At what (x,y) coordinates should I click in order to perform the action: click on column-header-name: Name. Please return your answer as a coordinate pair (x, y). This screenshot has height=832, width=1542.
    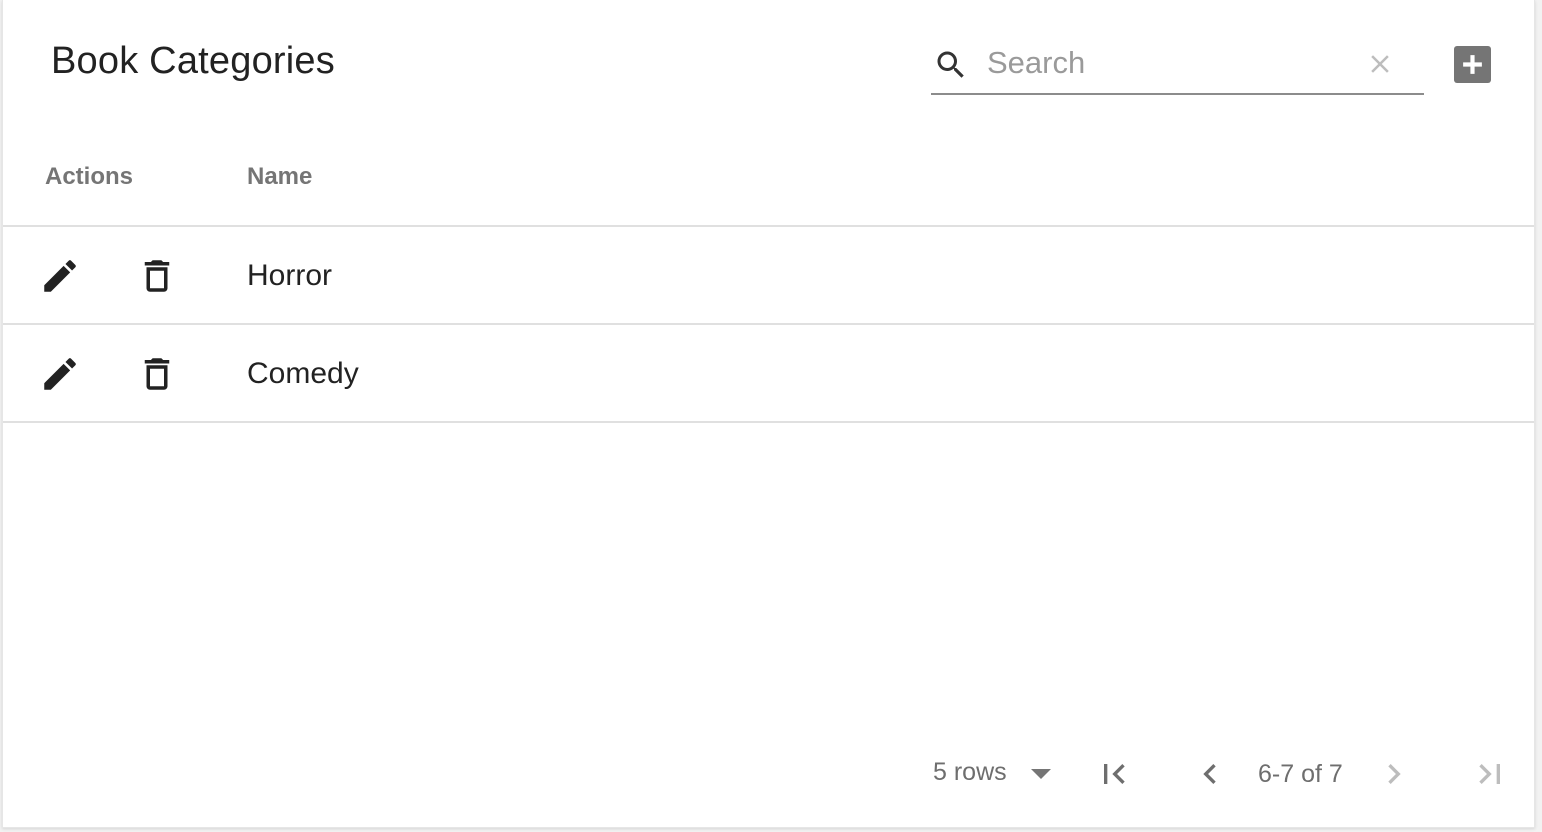
    Looking at the image, I should click on (279, 177).